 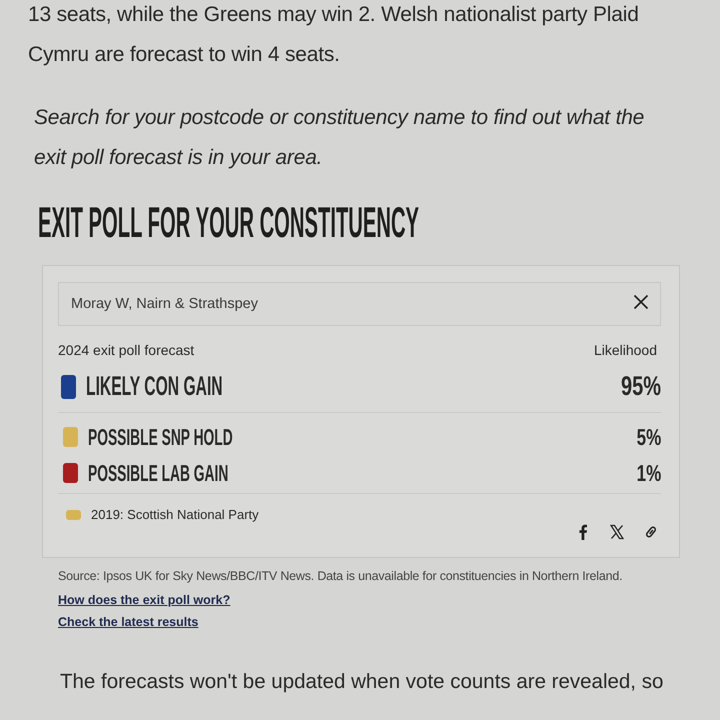 I want to click on x-logo-icon, so click(x=617, y=532).